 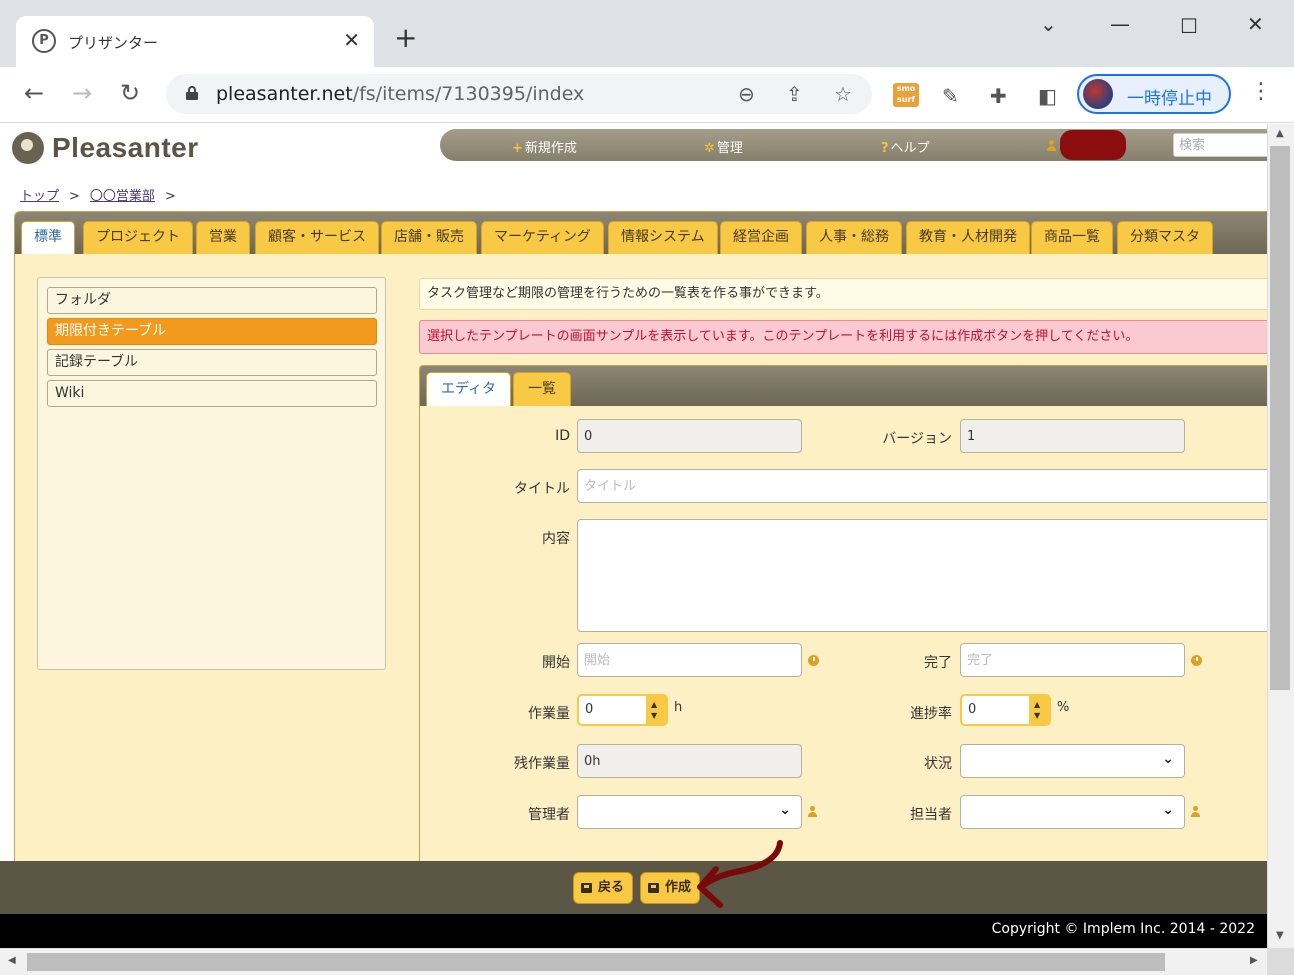 I want to click on tab-hr: 人事・総務, so click(x=854, y=237).